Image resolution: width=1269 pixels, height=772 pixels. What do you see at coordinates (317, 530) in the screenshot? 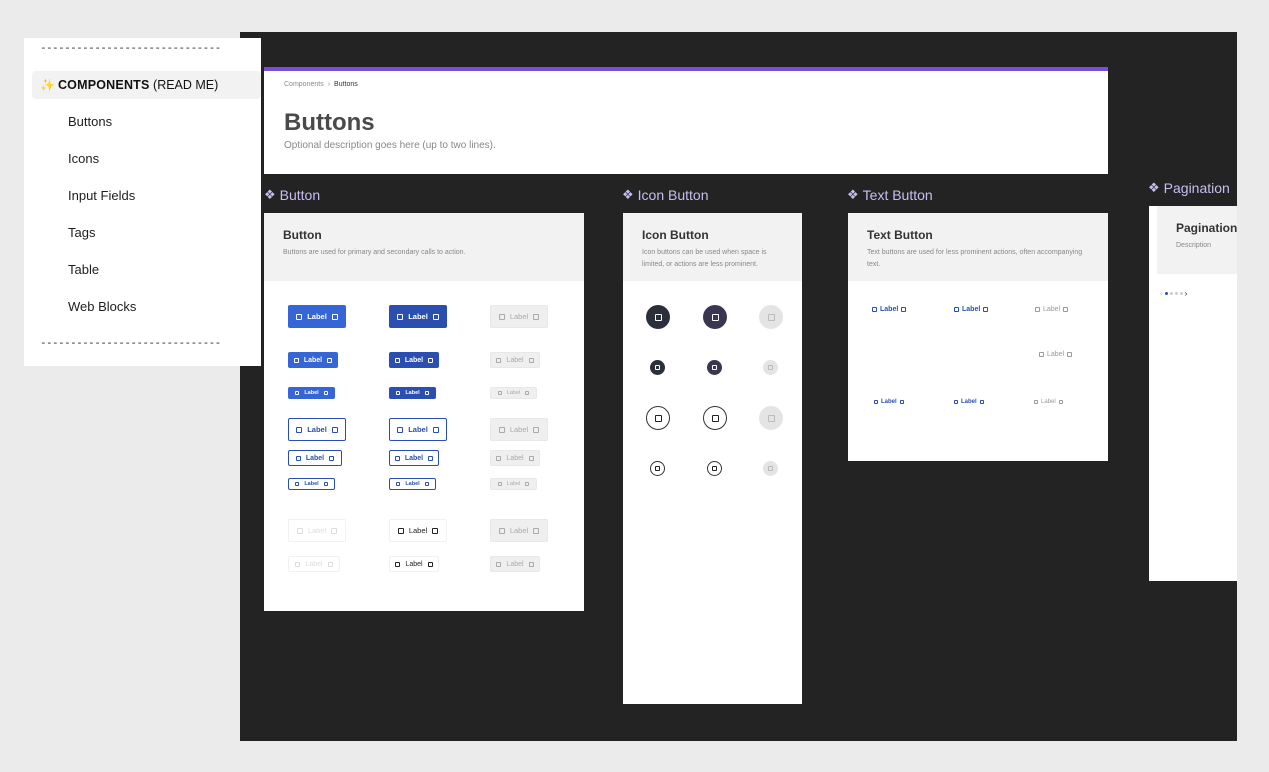
I see `tertiary-button-large-inverse: Label` at bounding box center [317, 530].